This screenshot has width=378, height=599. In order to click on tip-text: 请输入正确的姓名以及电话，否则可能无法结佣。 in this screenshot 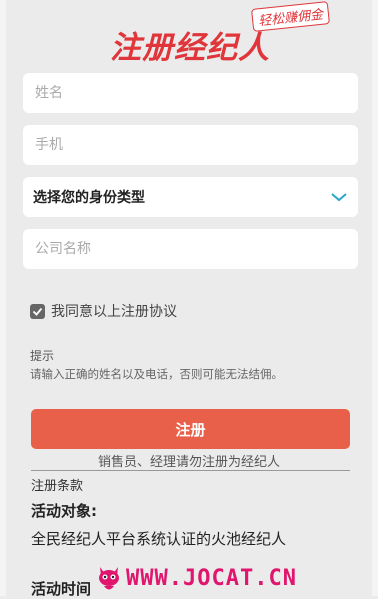, I will do `click(156, 374)`.